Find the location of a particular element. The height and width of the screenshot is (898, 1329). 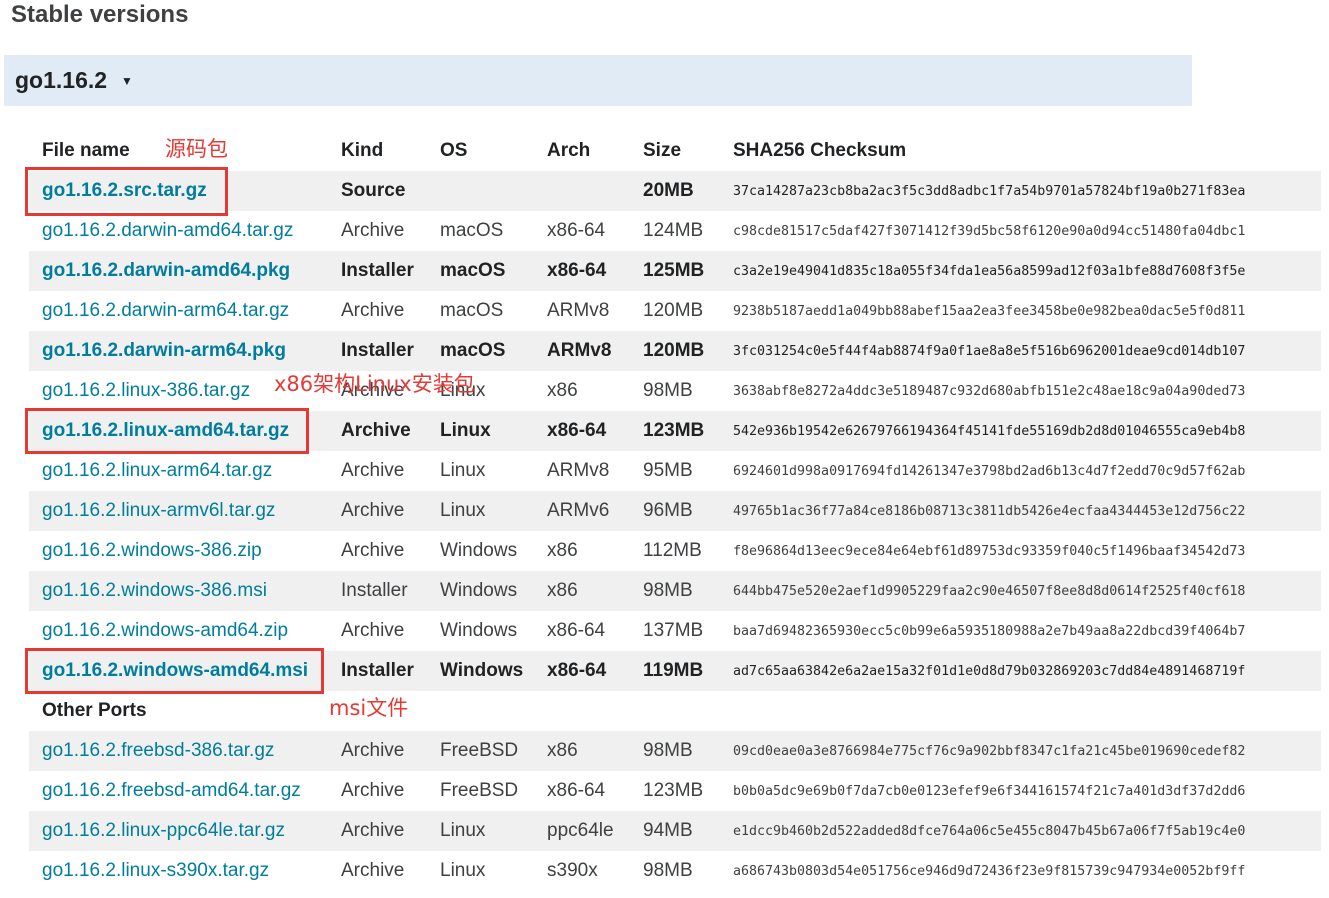

arch-cell: s390x is located at coordinates (572, 870).